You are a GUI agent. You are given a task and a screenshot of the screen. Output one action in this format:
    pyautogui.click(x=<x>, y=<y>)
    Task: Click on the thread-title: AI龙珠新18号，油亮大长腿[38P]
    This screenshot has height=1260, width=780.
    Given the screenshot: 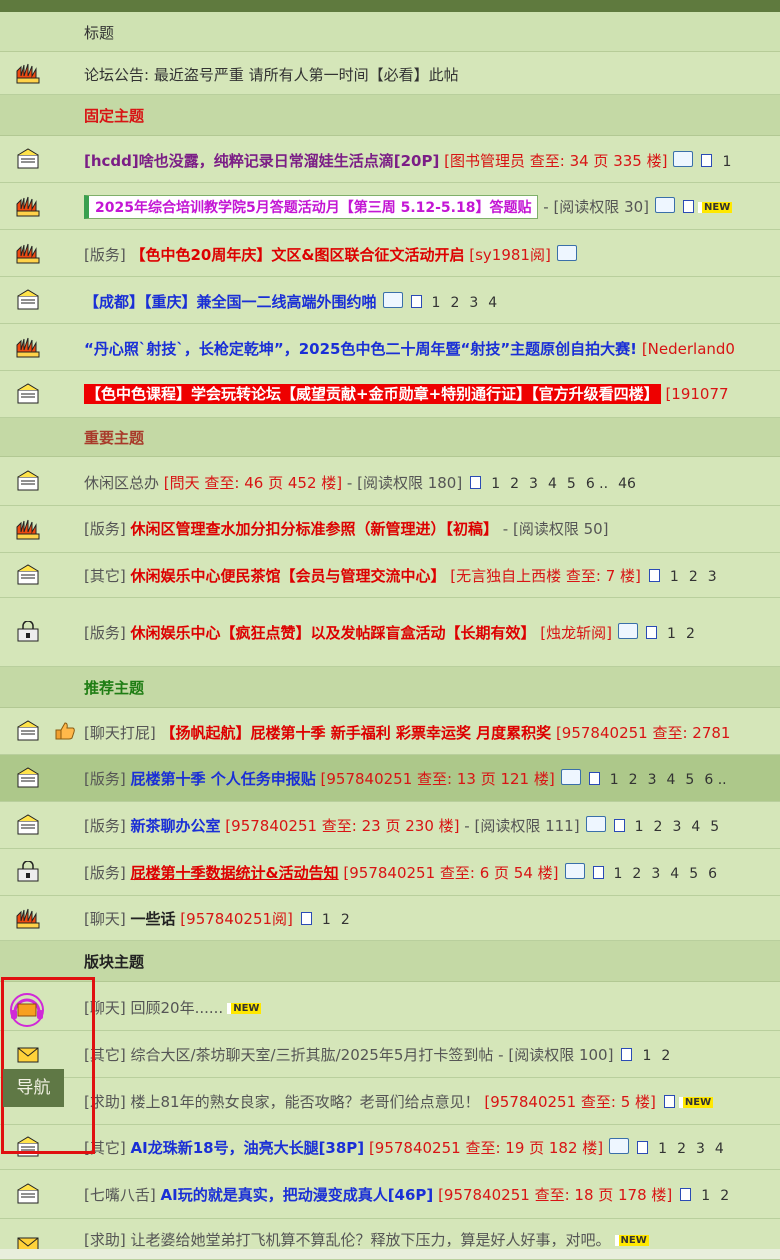 What is the action you would take?
    pyautogui.click(x=248, y=1148)
    